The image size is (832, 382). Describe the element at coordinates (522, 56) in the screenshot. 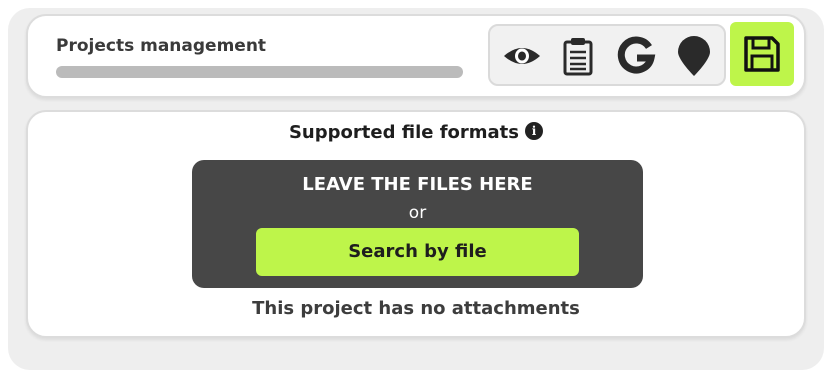

I see `eye-icon` at that location.